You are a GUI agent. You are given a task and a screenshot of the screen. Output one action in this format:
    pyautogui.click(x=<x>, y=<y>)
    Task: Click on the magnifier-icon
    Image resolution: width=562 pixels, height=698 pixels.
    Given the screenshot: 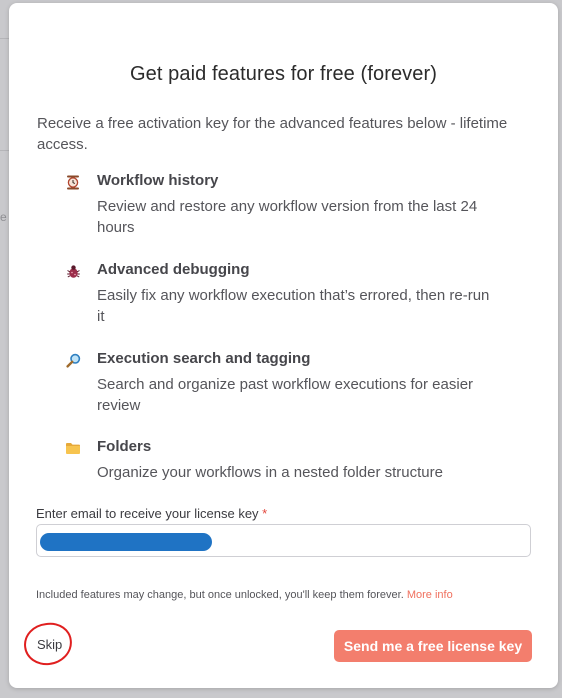 What is the action you would take?
    pyautogui.click(x=73, y=360)
    